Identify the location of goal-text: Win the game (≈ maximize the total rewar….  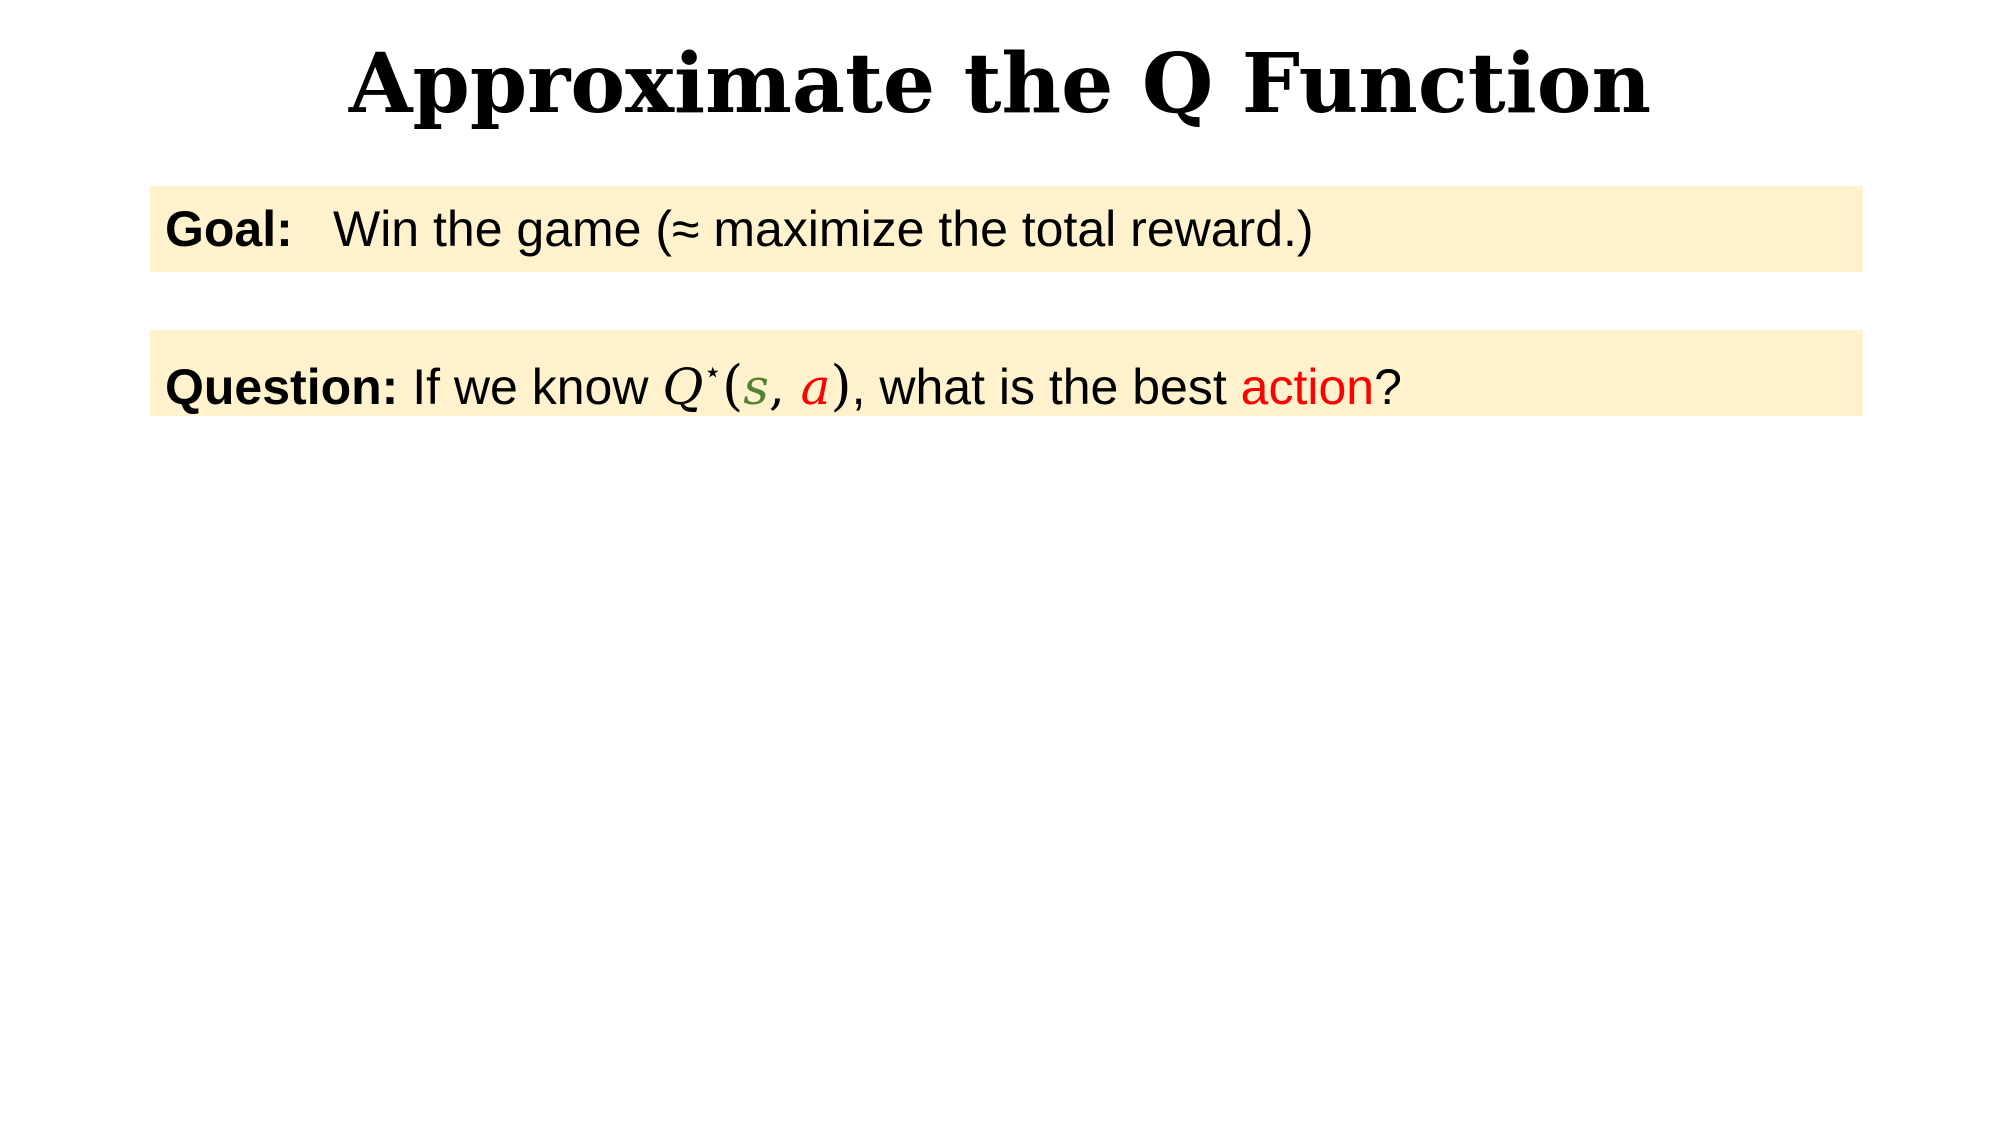
(823, 229).